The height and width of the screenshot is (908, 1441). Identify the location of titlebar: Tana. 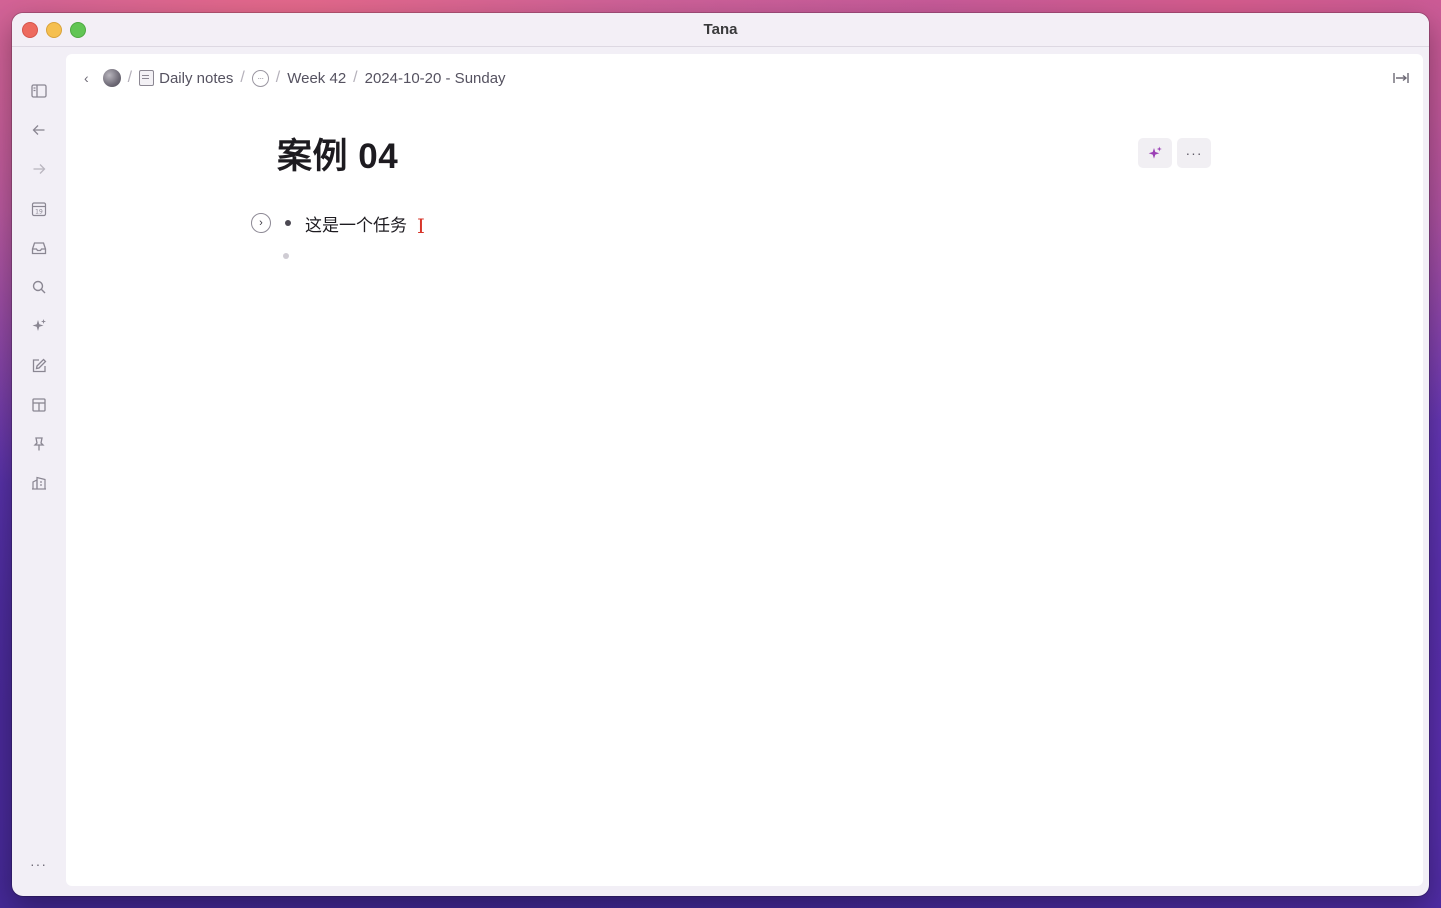
(720, 30).